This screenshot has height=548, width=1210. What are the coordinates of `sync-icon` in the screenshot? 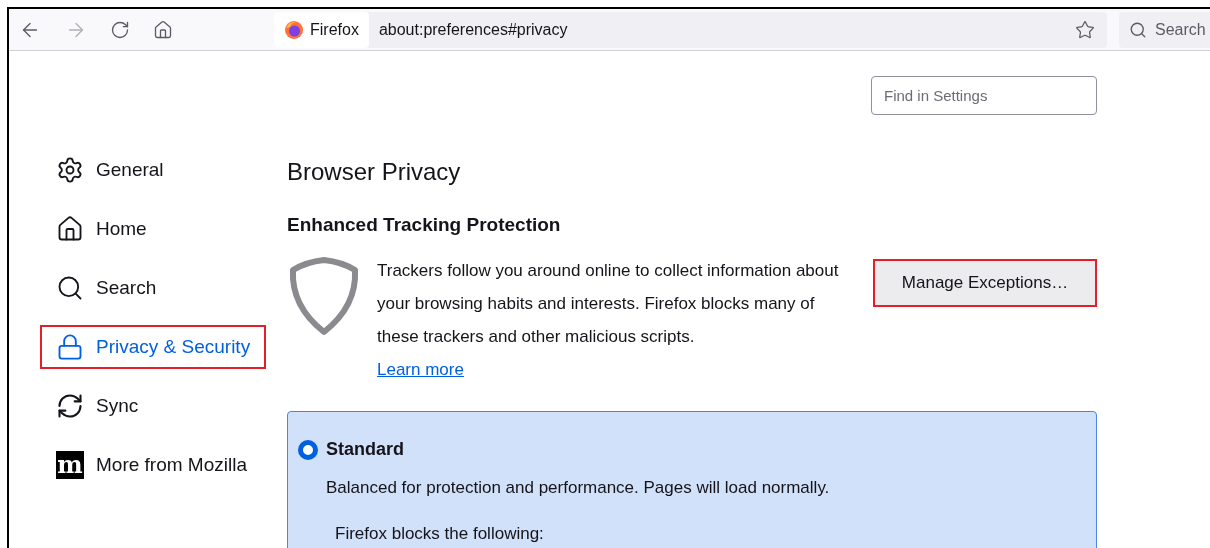 It's located at (70, 406).